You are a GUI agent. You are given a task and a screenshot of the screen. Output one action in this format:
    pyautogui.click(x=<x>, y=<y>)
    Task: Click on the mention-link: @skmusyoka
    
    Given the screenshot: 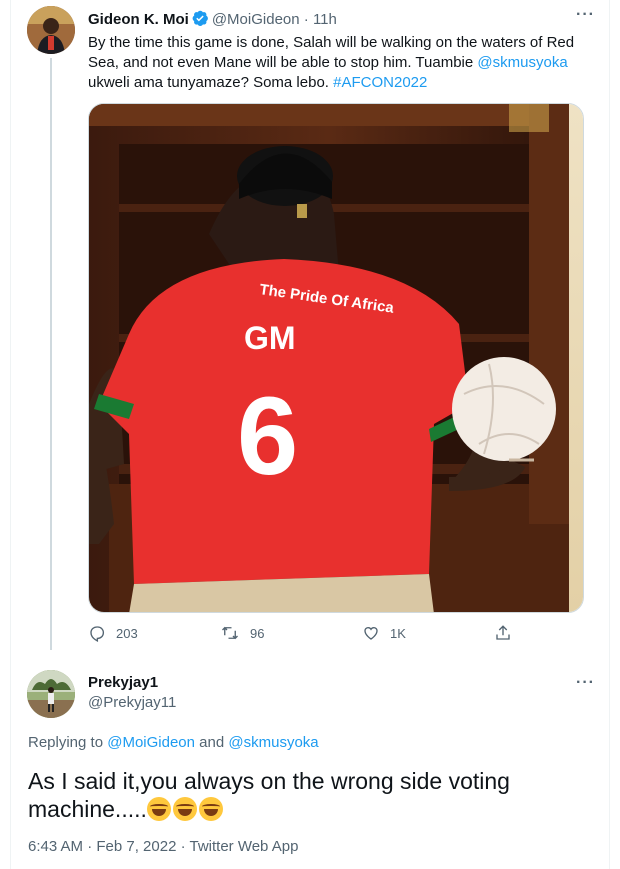 What is the action you would take?
    pyautogui.click(x=522, y=62)
    